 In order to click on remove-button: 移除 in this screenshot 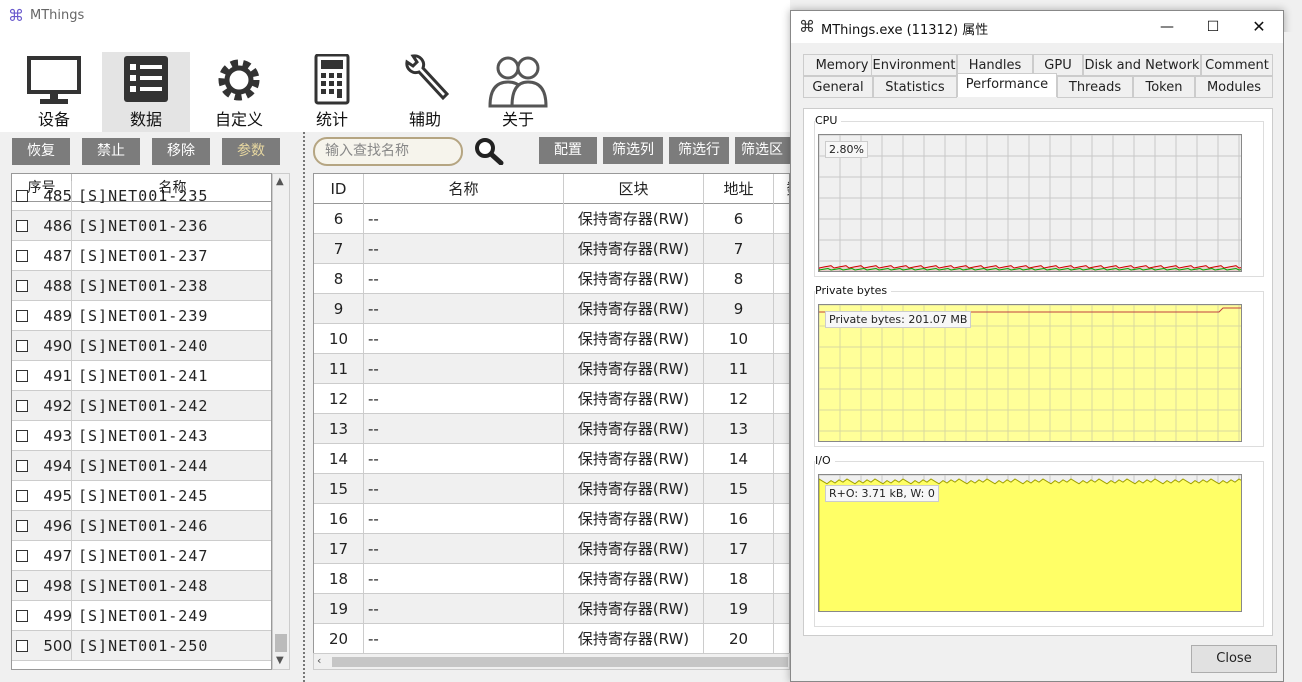, I will do `click(181, 151)`.